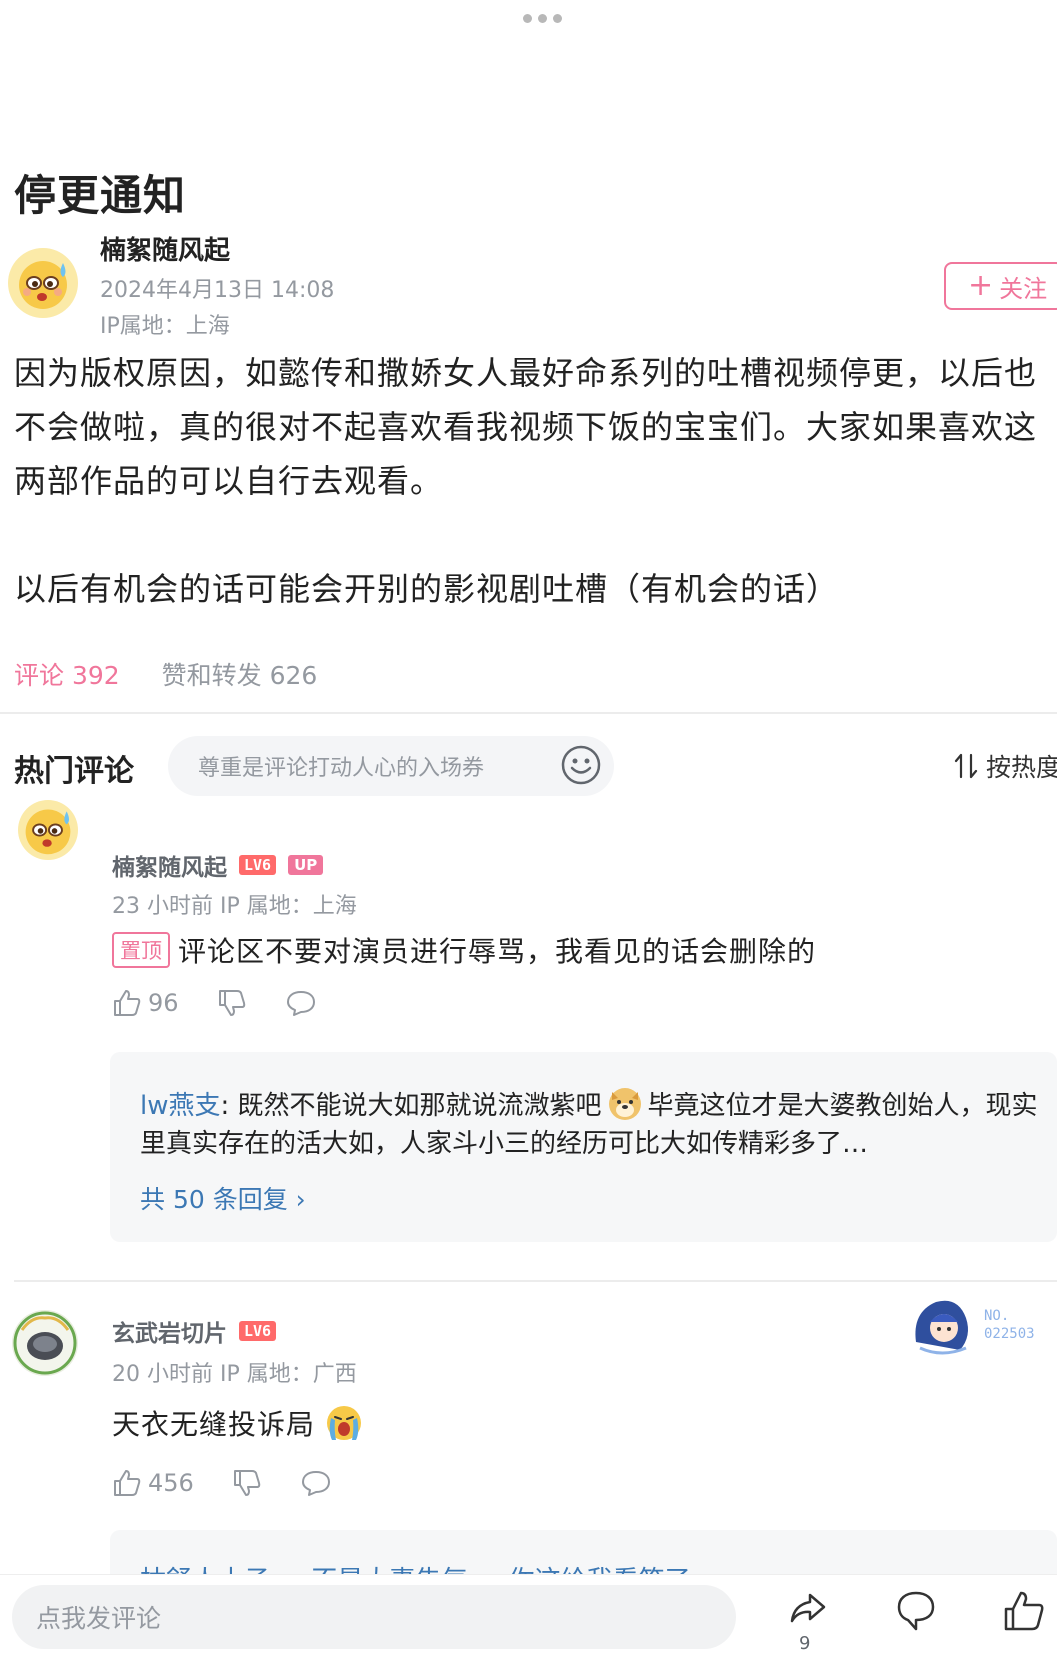  Describe the element at coordinates (180, 1106) in the screenshot. I see `reply-username: lw燕支` at that location.